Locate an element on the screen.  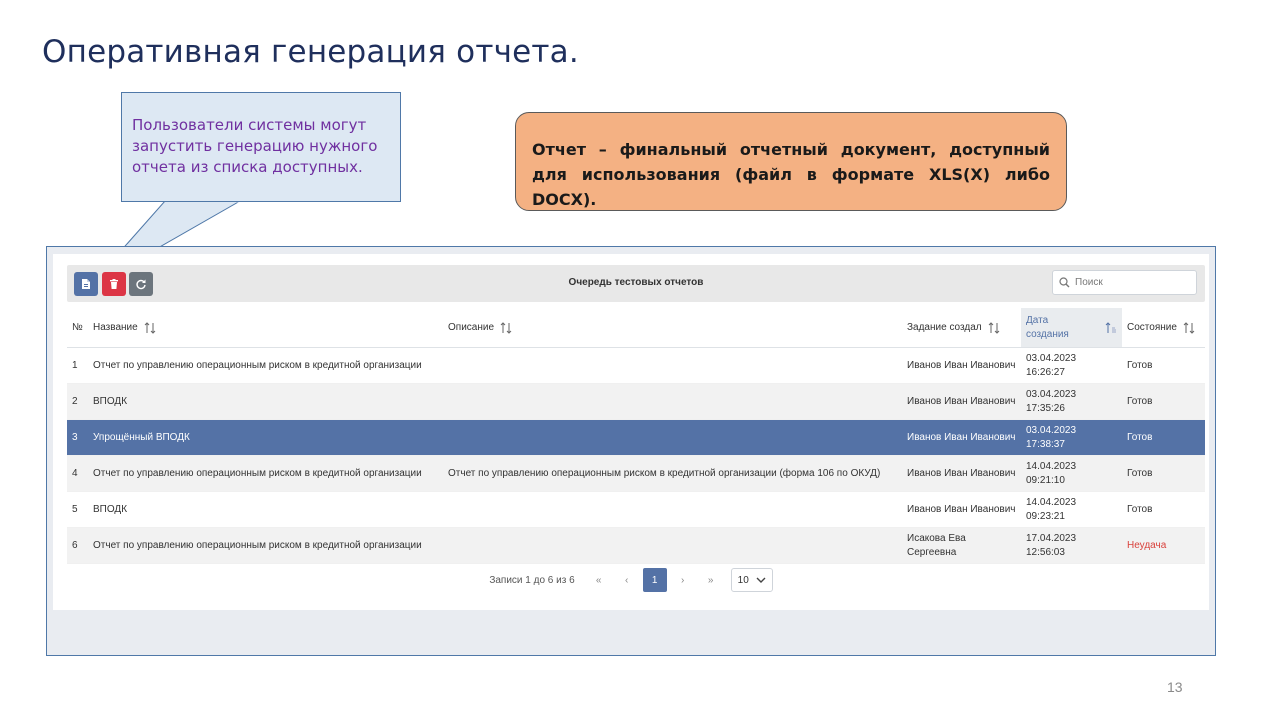
queue-title: Очередь тестовых отчетов is located at coordinates (636, 282).